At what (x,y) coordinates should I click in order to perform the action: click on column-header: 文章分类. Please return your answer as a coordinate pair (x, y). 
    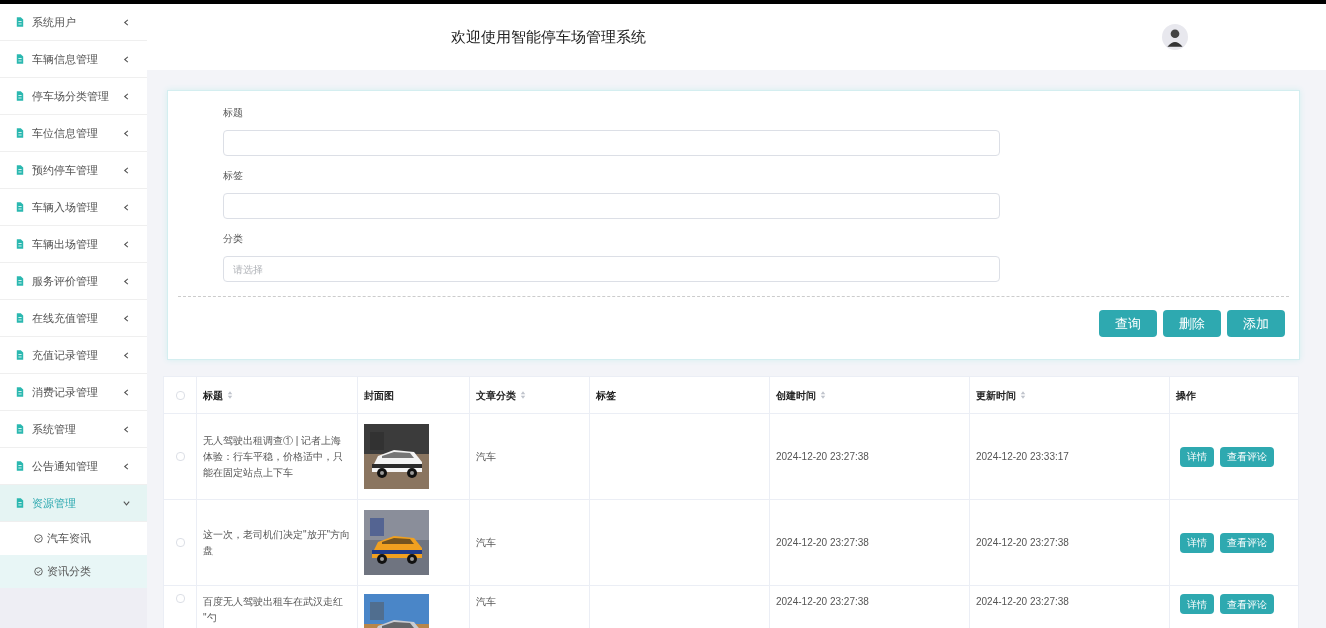
    Looking at the image, I should click on (496, 395).